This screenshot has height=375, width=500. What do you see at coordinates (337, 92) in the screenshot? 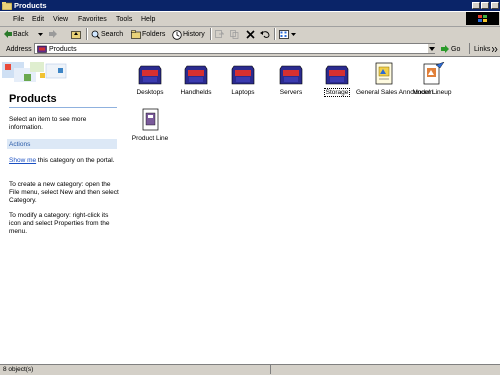
I see `item-label: Storage` at bounding box center [337, 92].